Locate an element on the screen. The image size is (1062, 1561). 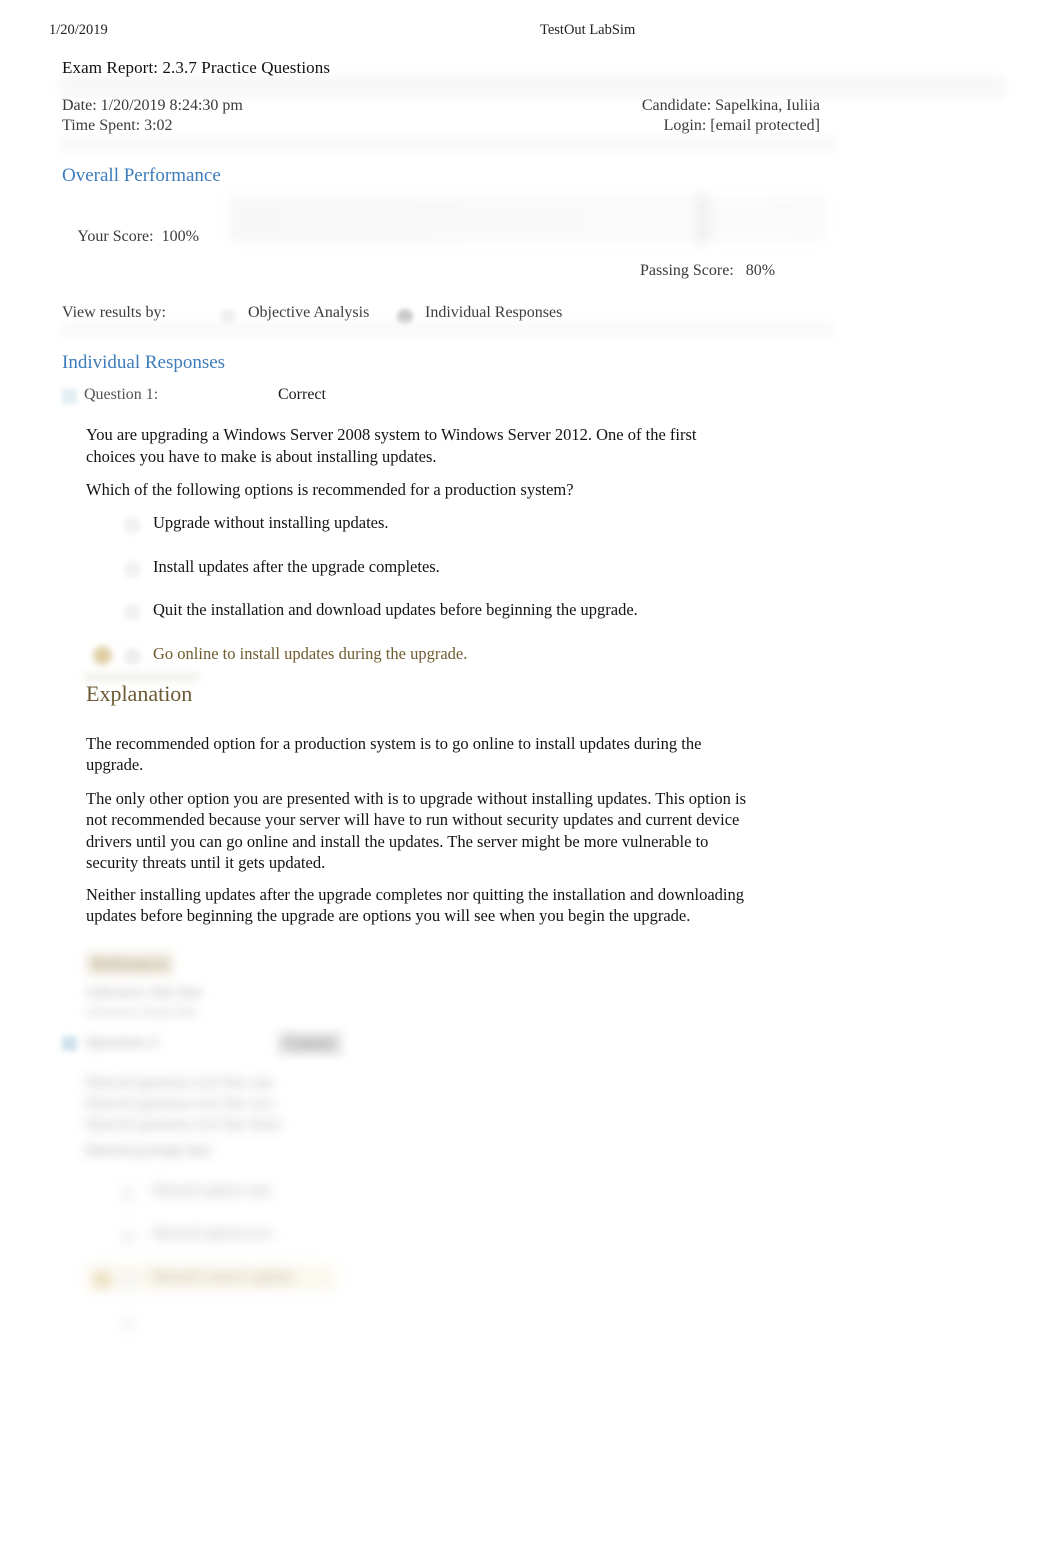
passing-score-row: Passing Score: 80% is located at coordinates (699, 271).